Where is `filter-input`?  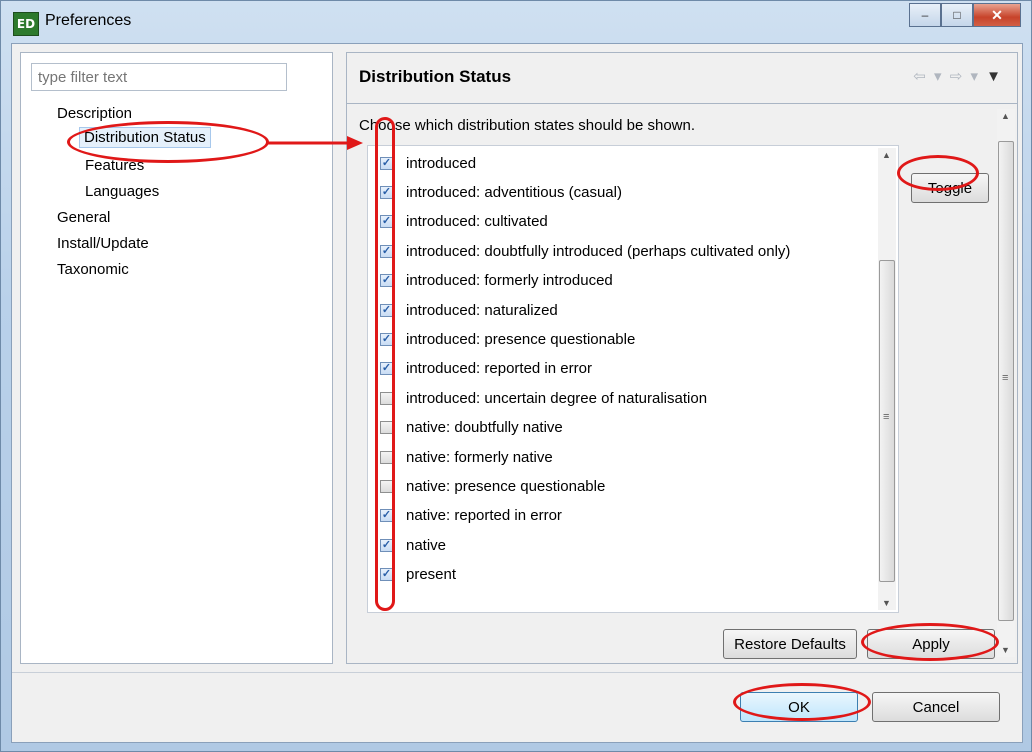
filter-input is located at coordinates (159, 77).